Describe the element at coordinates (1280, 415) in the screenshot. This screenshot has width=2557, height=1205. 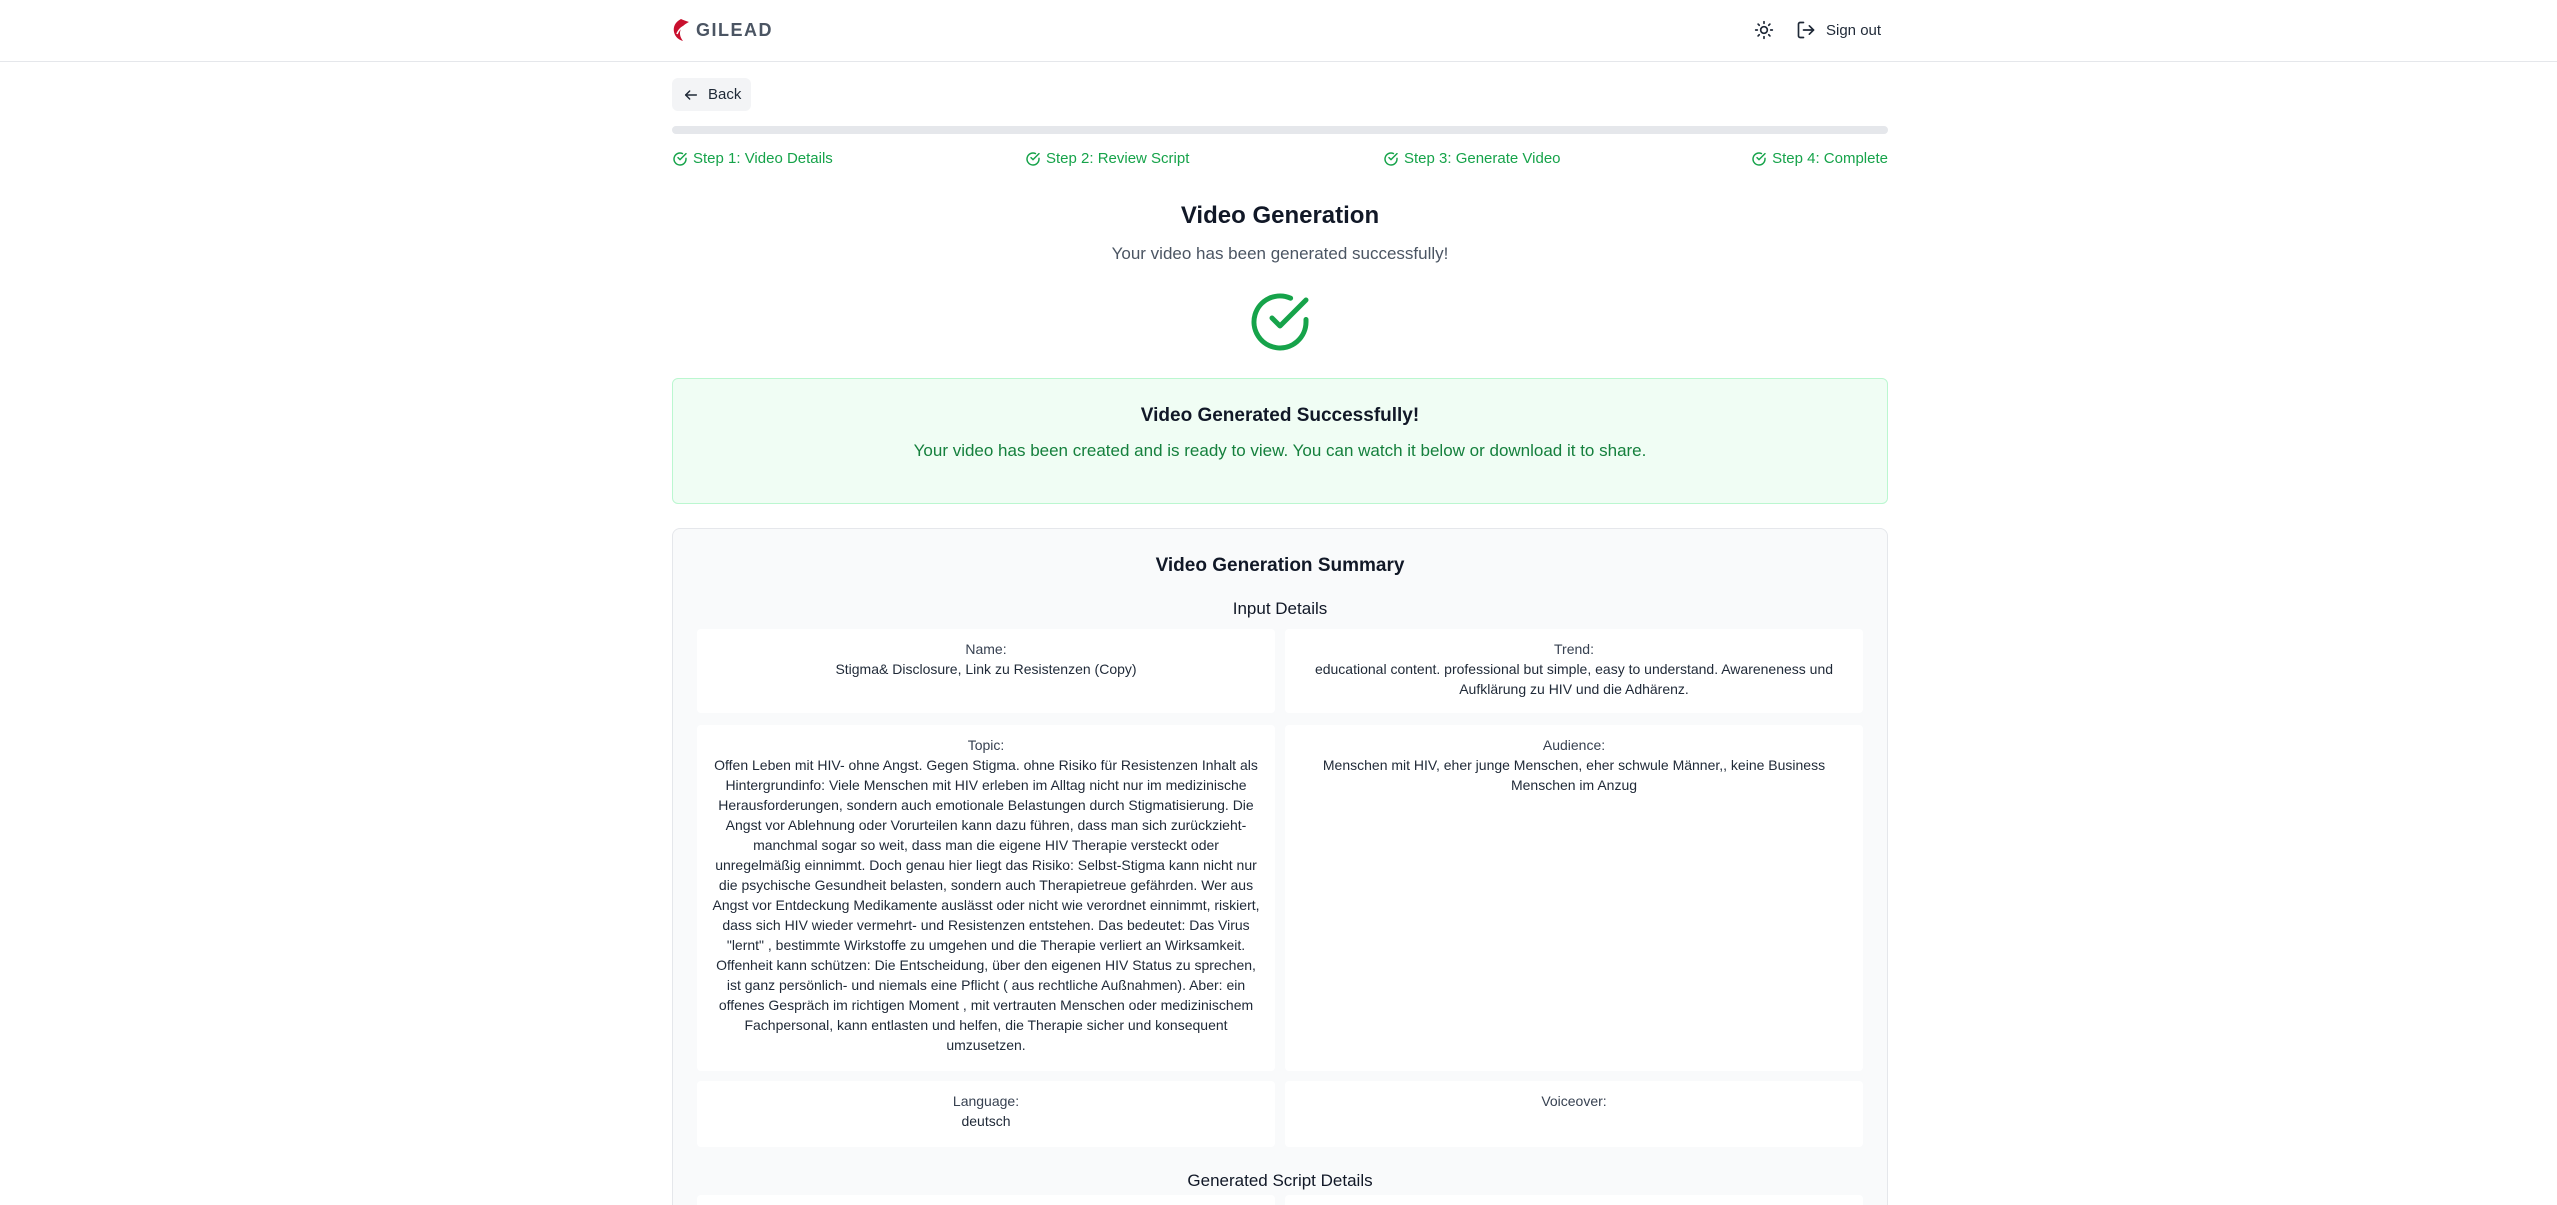
I see `success-title: Video Generated Successfully!` at that location.